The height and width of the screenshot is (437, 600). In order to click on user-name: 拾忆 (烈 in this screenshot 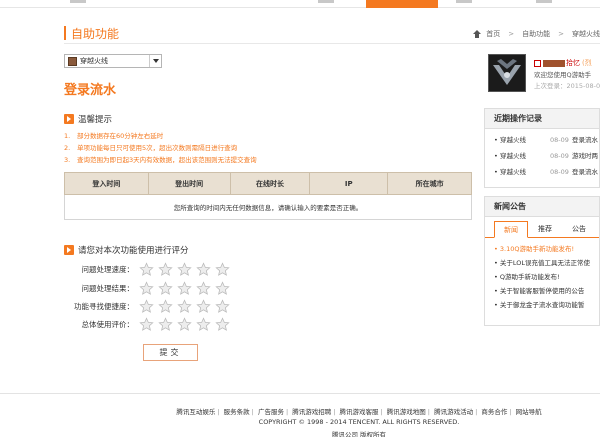, I will do `click(563, 63)`.